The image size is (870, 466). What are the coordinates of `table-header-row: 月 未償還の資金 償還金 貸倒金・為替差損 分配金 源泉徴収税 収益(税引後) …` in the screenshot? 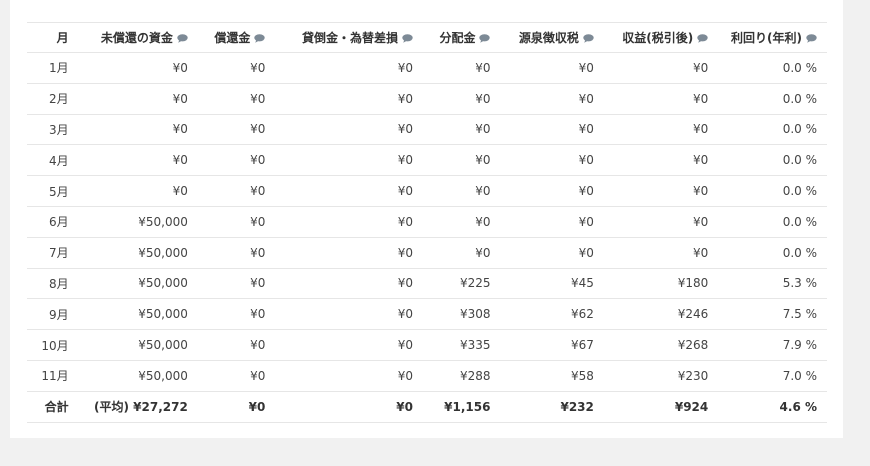 It's located at (427, 37).